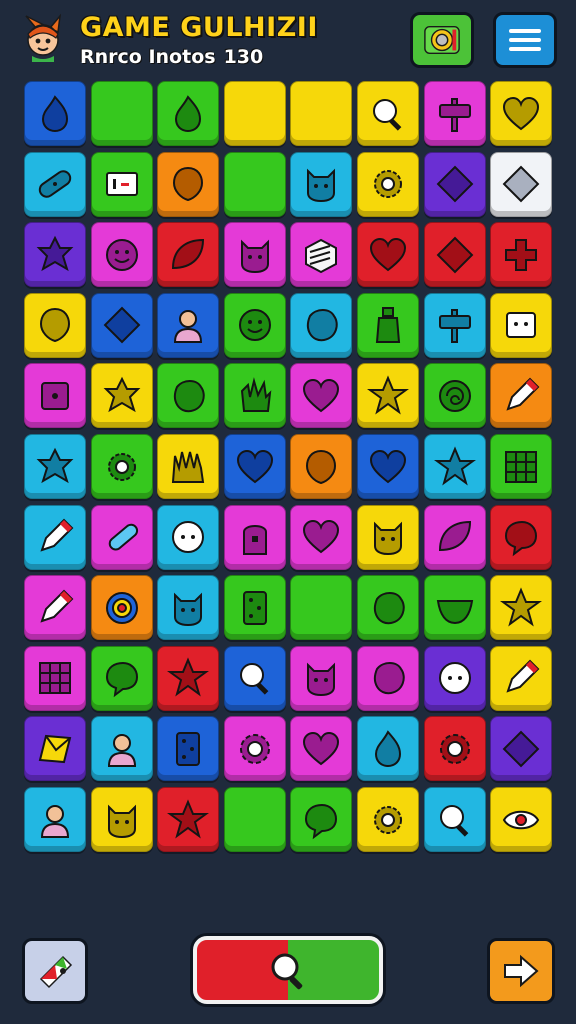  I want to click on hamburger-menu-icon, so click(525, 40).